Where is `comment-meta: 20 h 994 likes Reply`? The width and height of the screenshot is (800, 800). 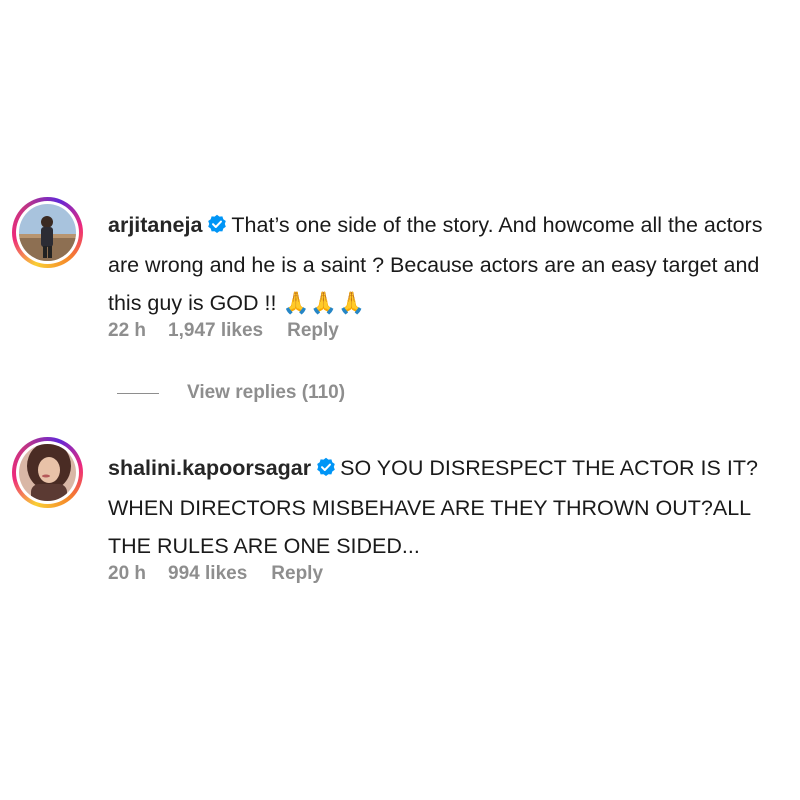 comment-meta: 20 h 994 likes Reply is located at coordinates (226, 574).